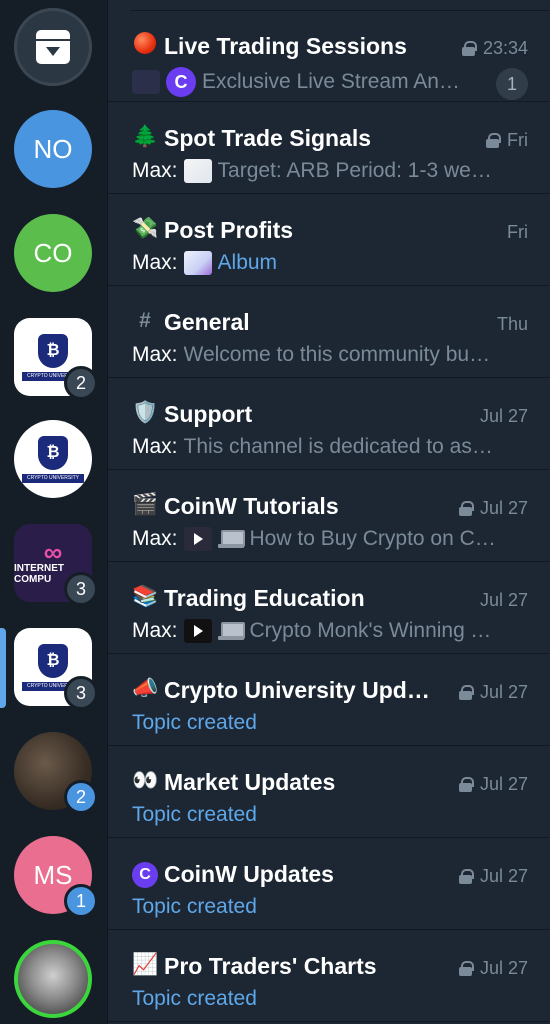 The image size is (550, 1024). Describe the element at coordinates (145, 228) in the screenshot. I see `money-wings-icon: 💸` at that location.